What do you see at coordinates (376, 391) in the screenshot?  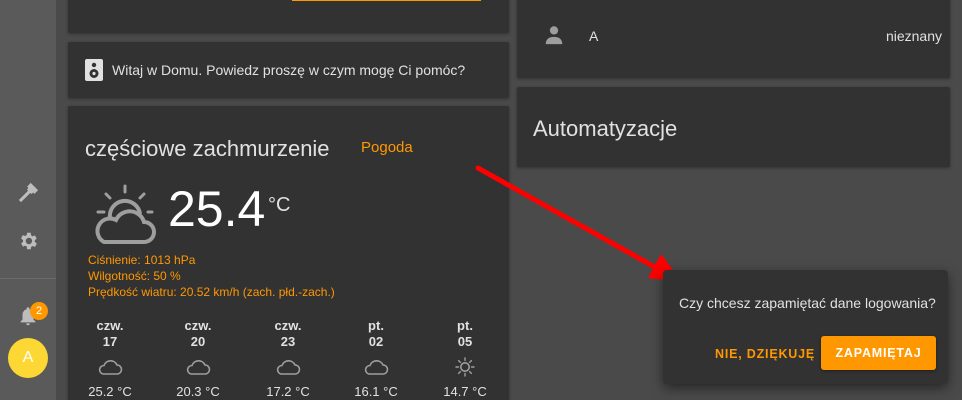 I see `forecast-temp: 16.1 °C` at bounding box center [376, 391].